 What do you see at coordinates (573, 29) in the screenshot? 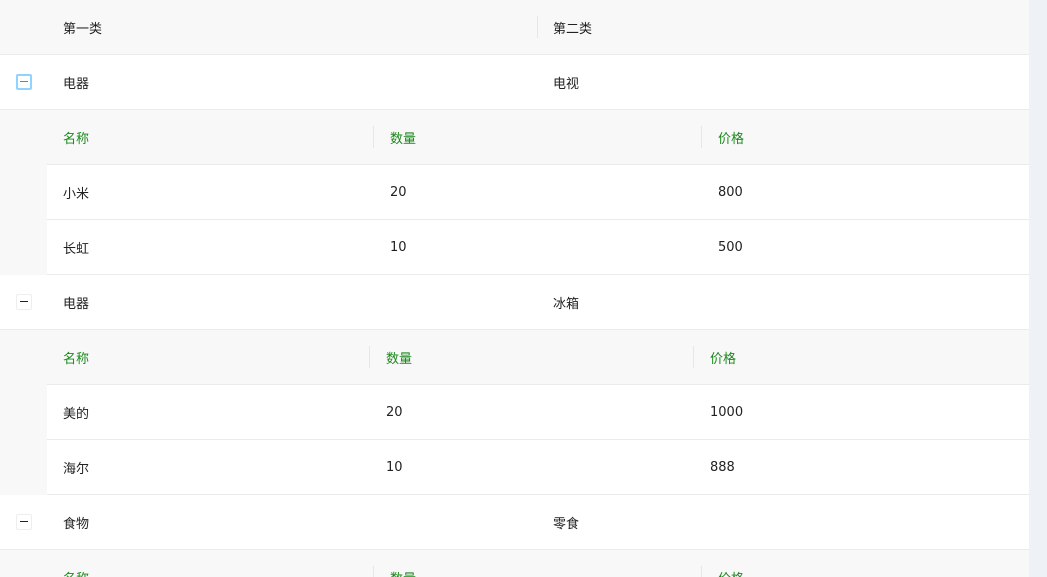
I see `header-col2: 第二类` at bounding box center [573, 29].